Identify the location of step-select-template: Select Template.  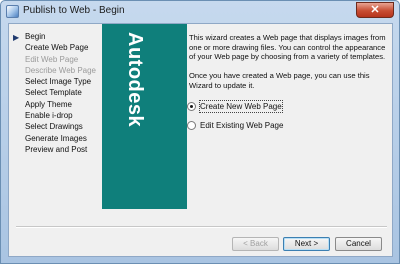
(60, 92).